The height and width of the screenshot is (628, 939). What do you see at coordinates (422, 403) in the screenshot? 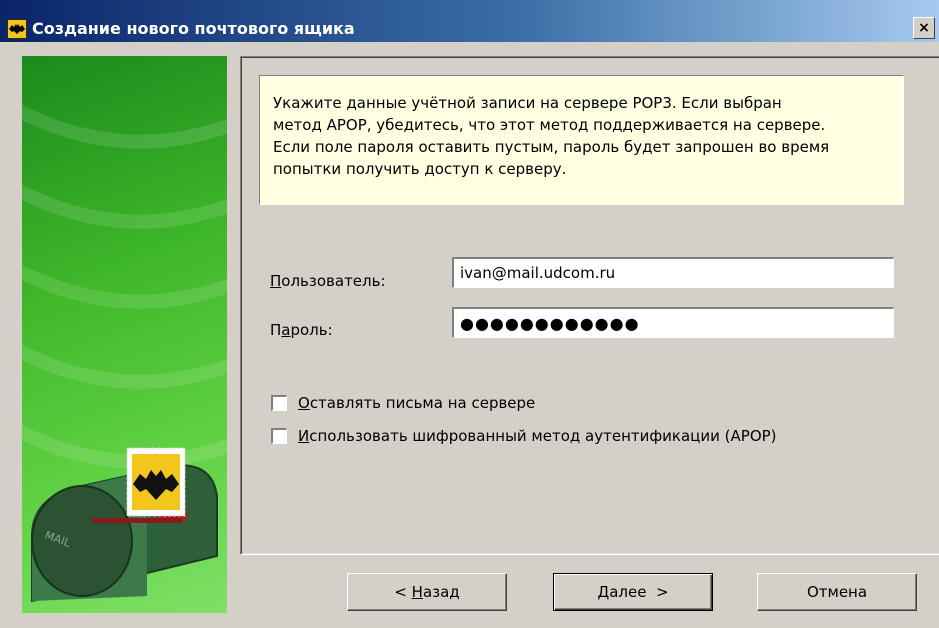
I see `leave-on-server-text: ставлять письма на сервере` at bounding box center [422, 403].